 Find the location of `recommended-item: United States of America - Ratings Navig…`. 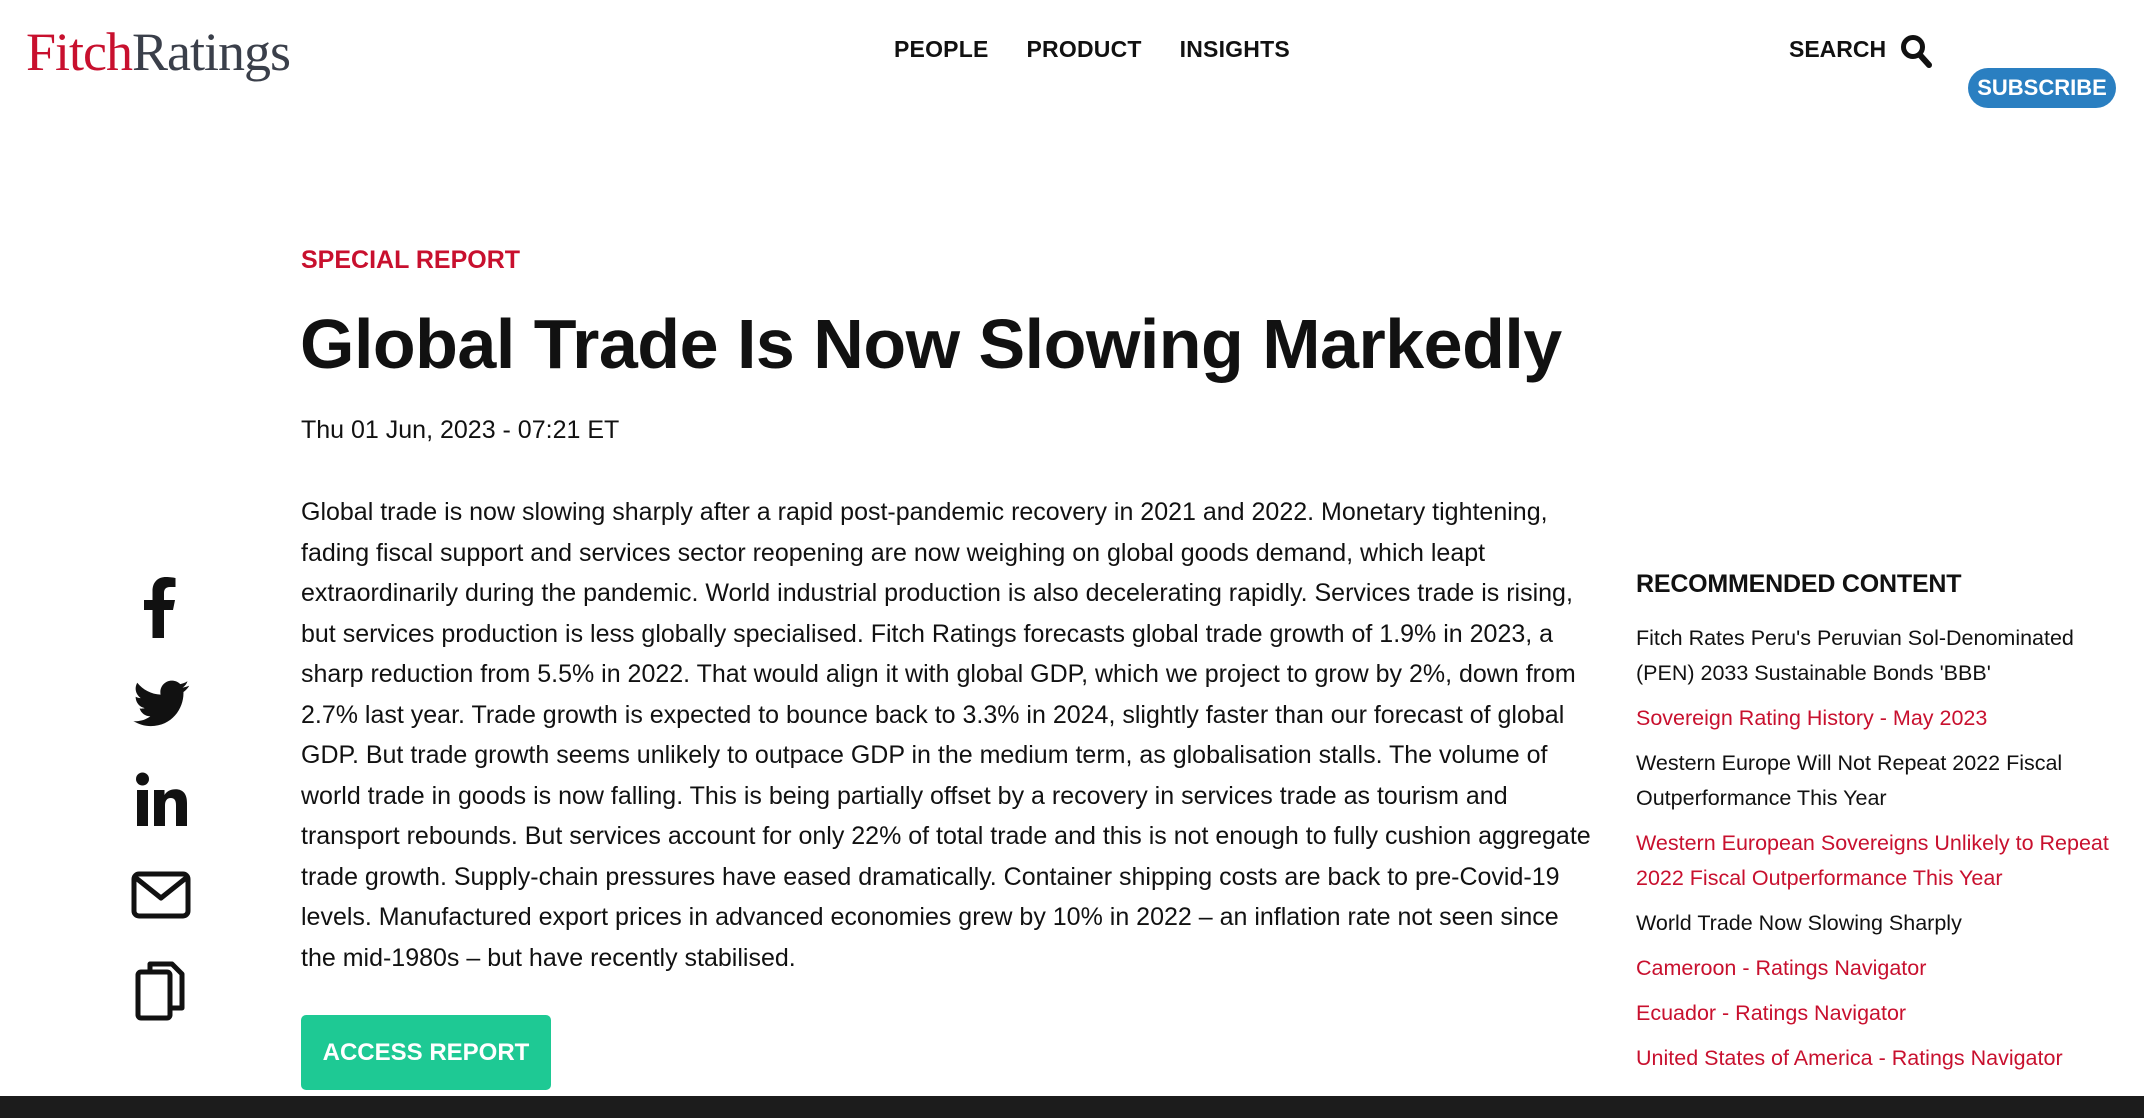

recommended-item: United States of America - Ratings Navig… is located at coordinates (1881, 1058).